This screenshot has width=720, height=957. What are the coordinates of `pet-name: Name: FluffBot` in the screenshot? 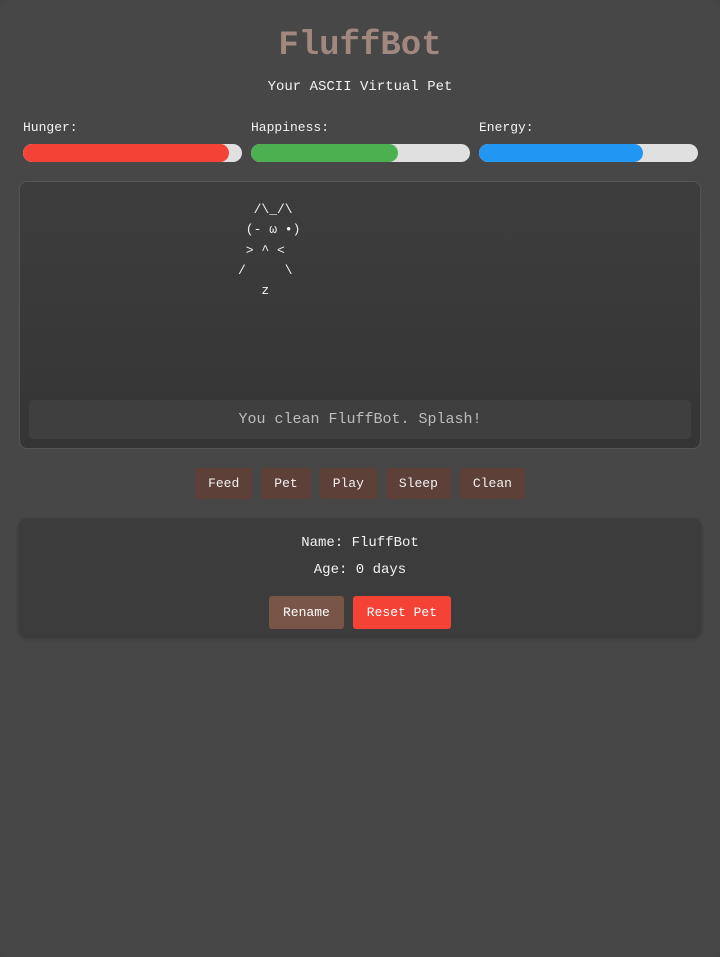 It's located at (360, 543).